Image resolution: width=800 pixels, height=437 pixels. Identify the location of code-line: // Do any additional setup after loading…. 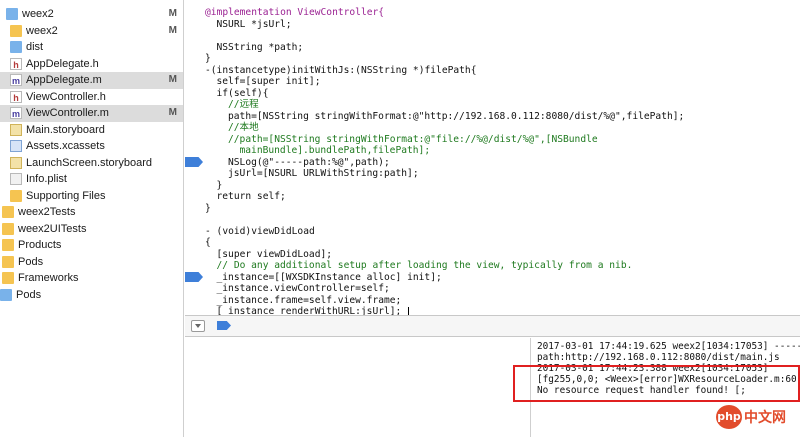
(425, 266).